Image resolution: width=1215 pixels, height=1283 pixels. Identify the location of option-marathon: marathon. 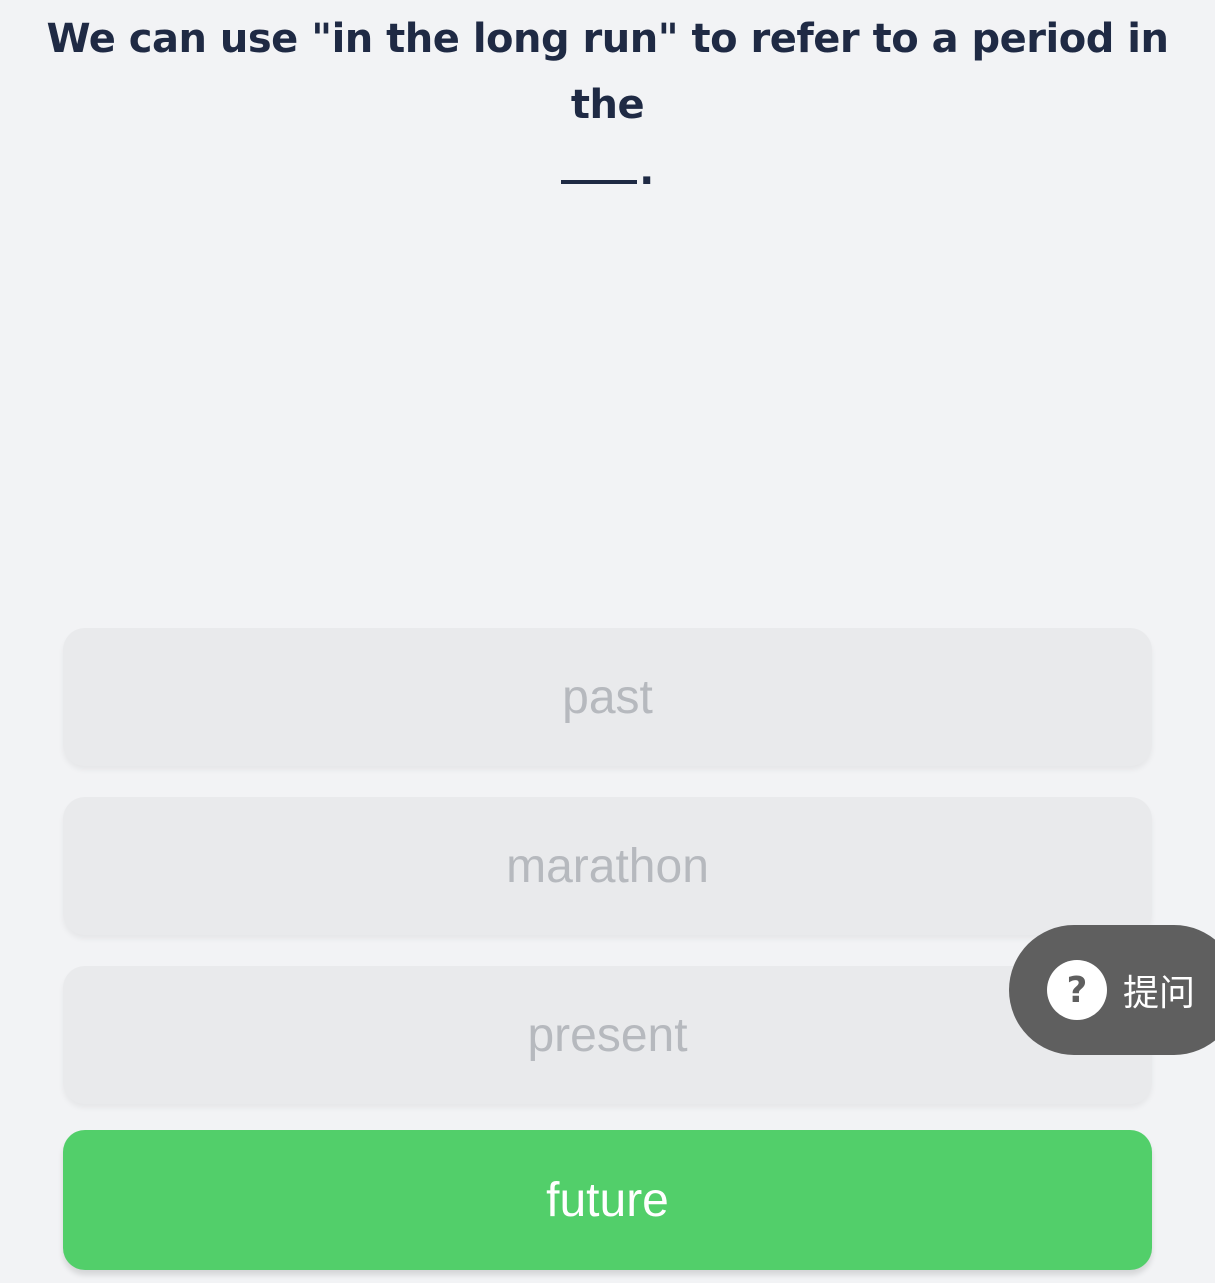
(607, 866).